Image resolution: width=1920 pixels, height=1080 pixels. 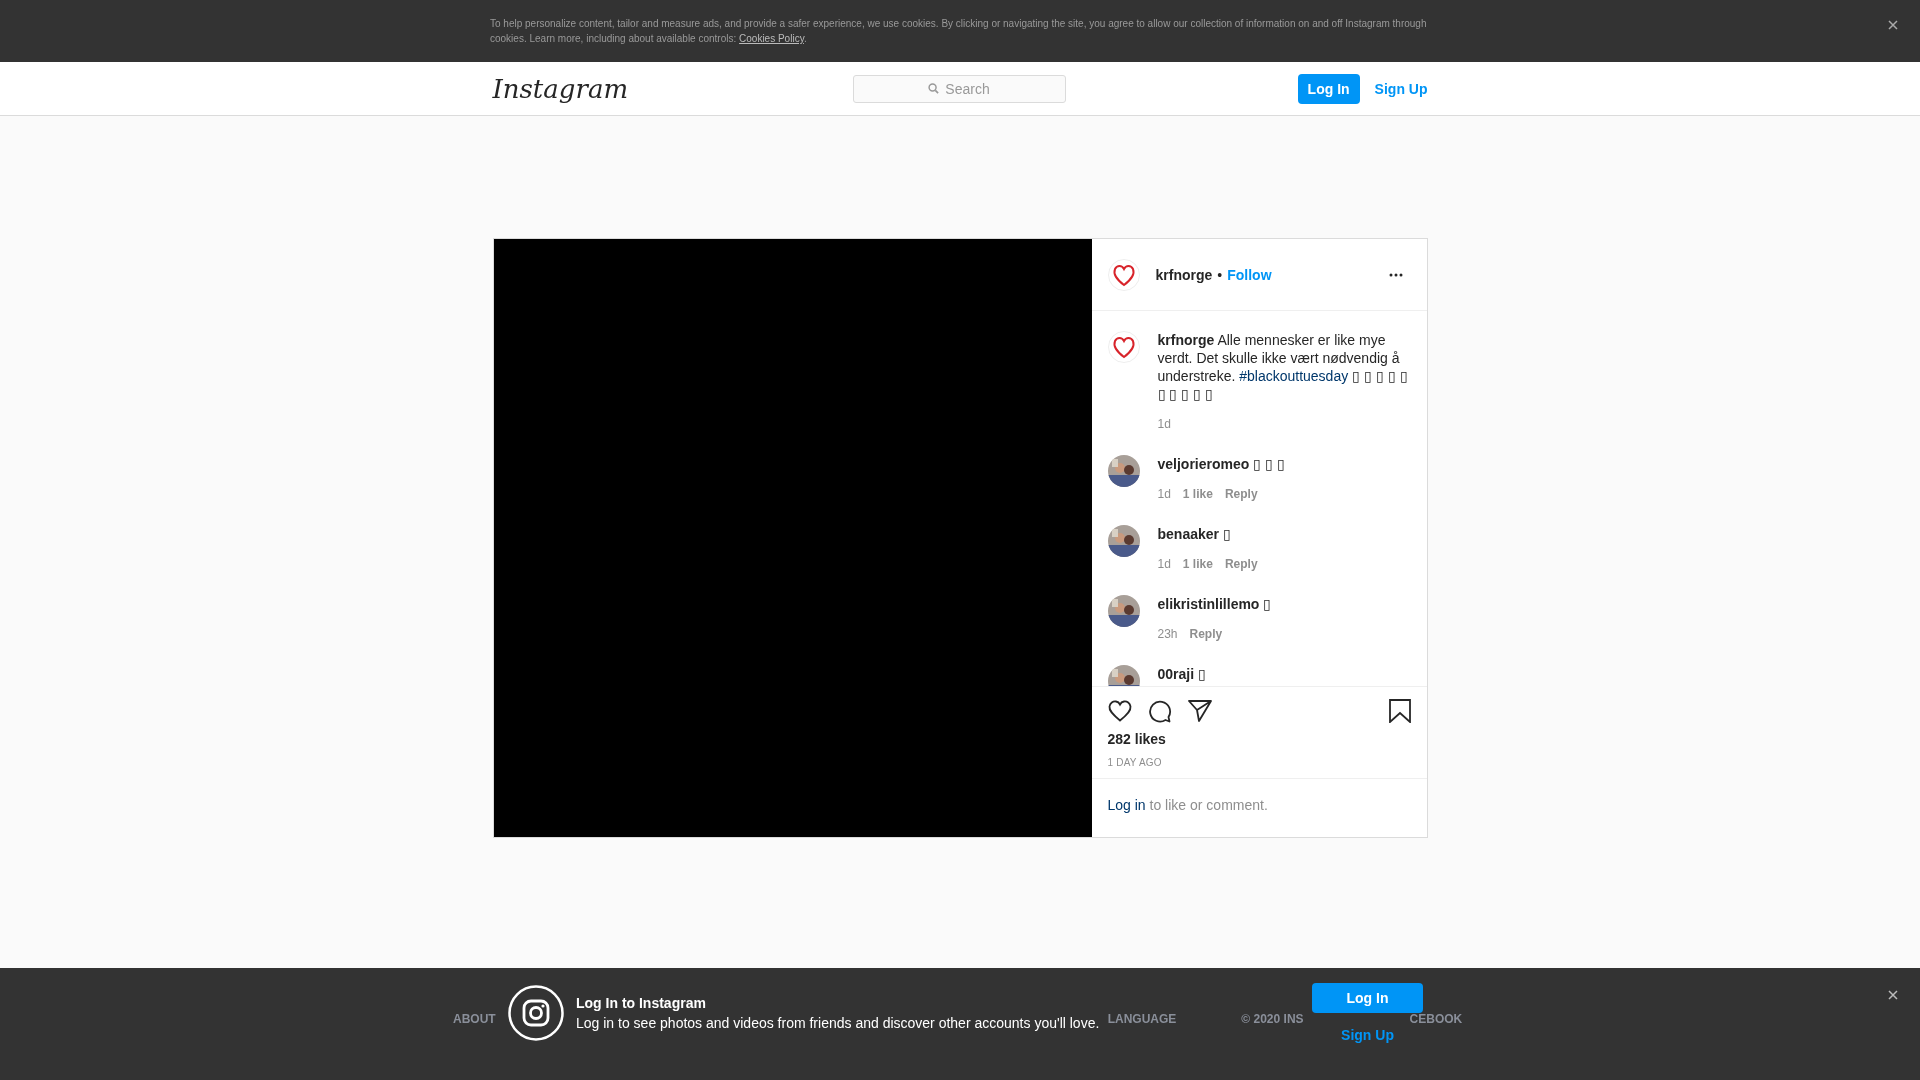 I want to click on comment: veljorieromeo ▯ ▯ ▯, so click(x=1221, y=464).